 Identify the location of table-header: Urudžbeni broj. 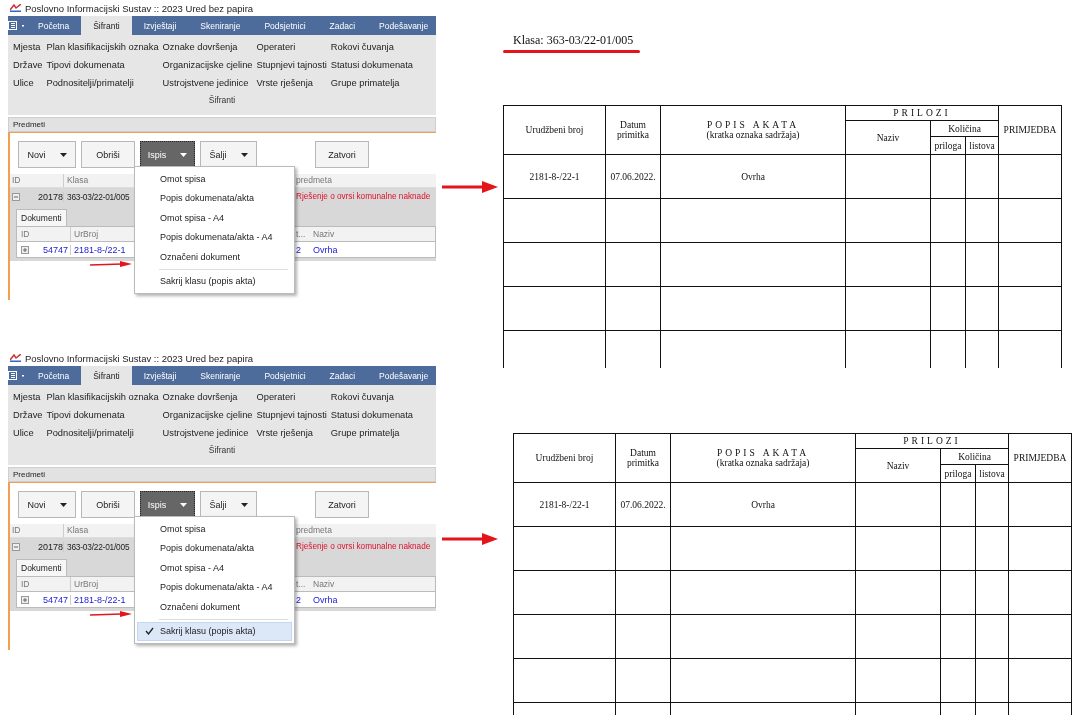
(554, 130).